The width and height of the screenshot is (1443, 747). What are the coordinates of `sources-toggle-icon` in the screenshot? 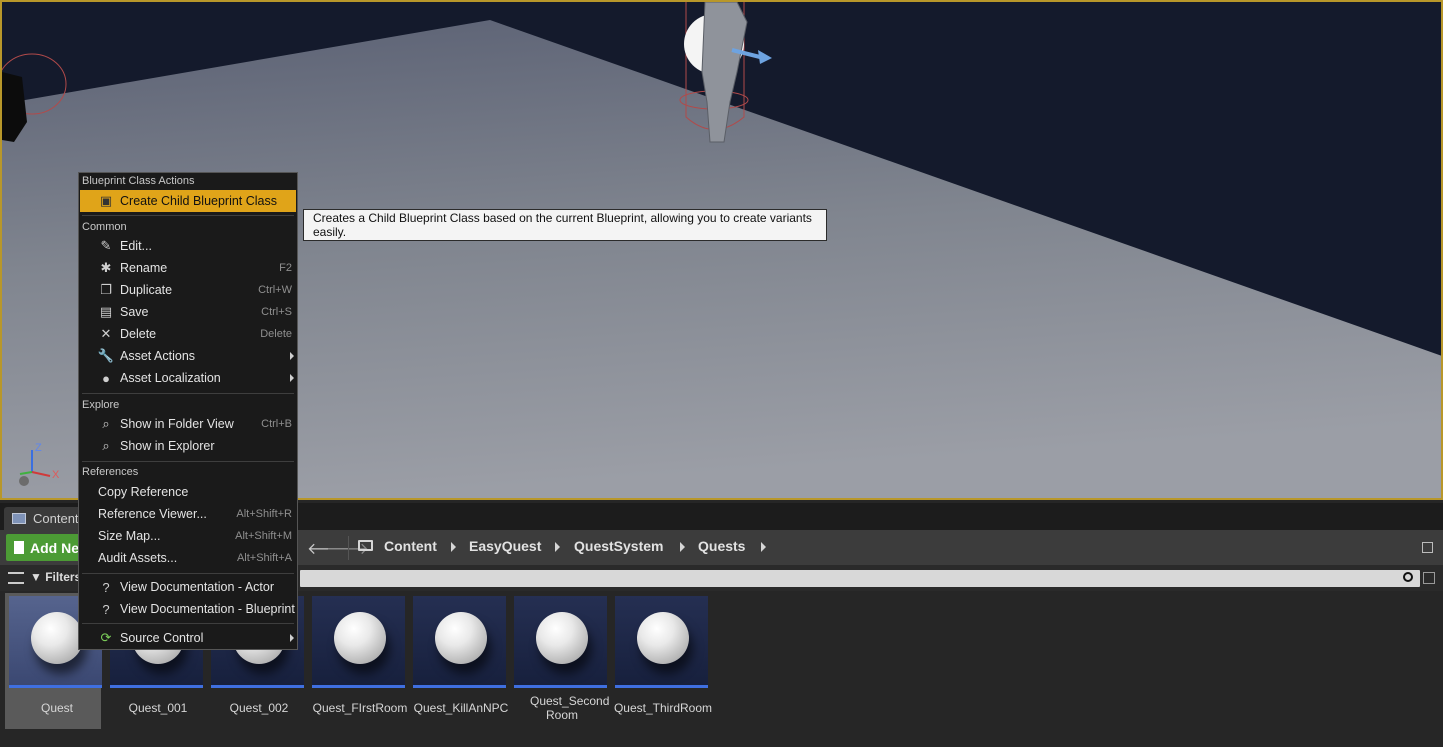 It's located at (16, 578).